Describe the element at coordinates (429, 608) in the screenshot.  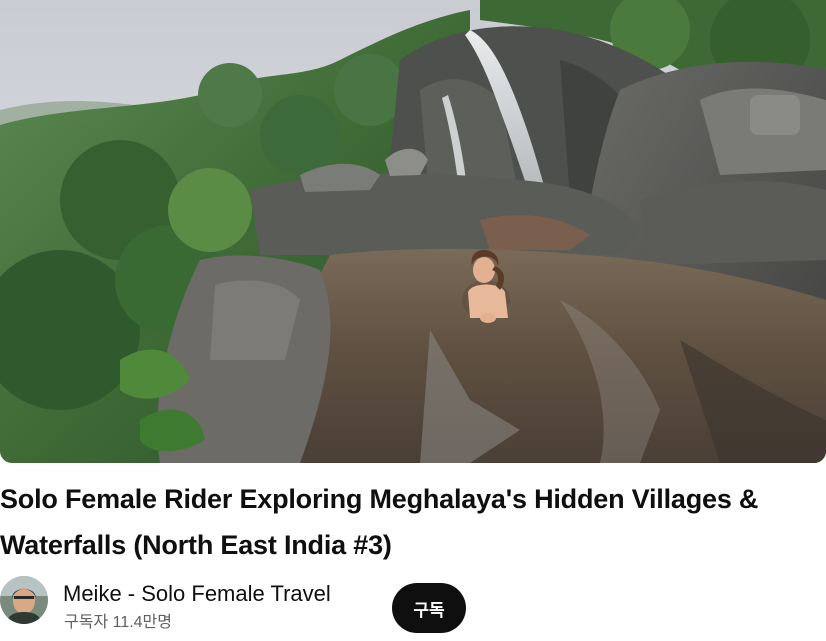
I see `subscribe-button: 구독` at that location.